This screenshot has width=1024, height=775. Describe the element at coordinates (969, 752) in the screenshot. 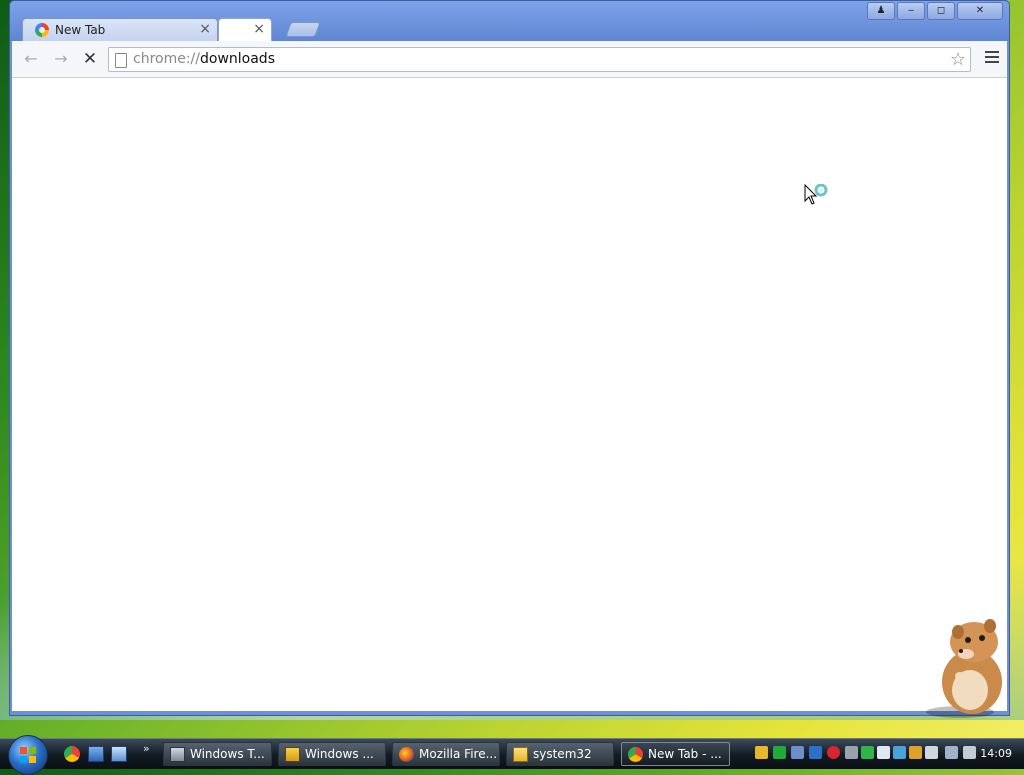

I see `volume-icon` at that location.